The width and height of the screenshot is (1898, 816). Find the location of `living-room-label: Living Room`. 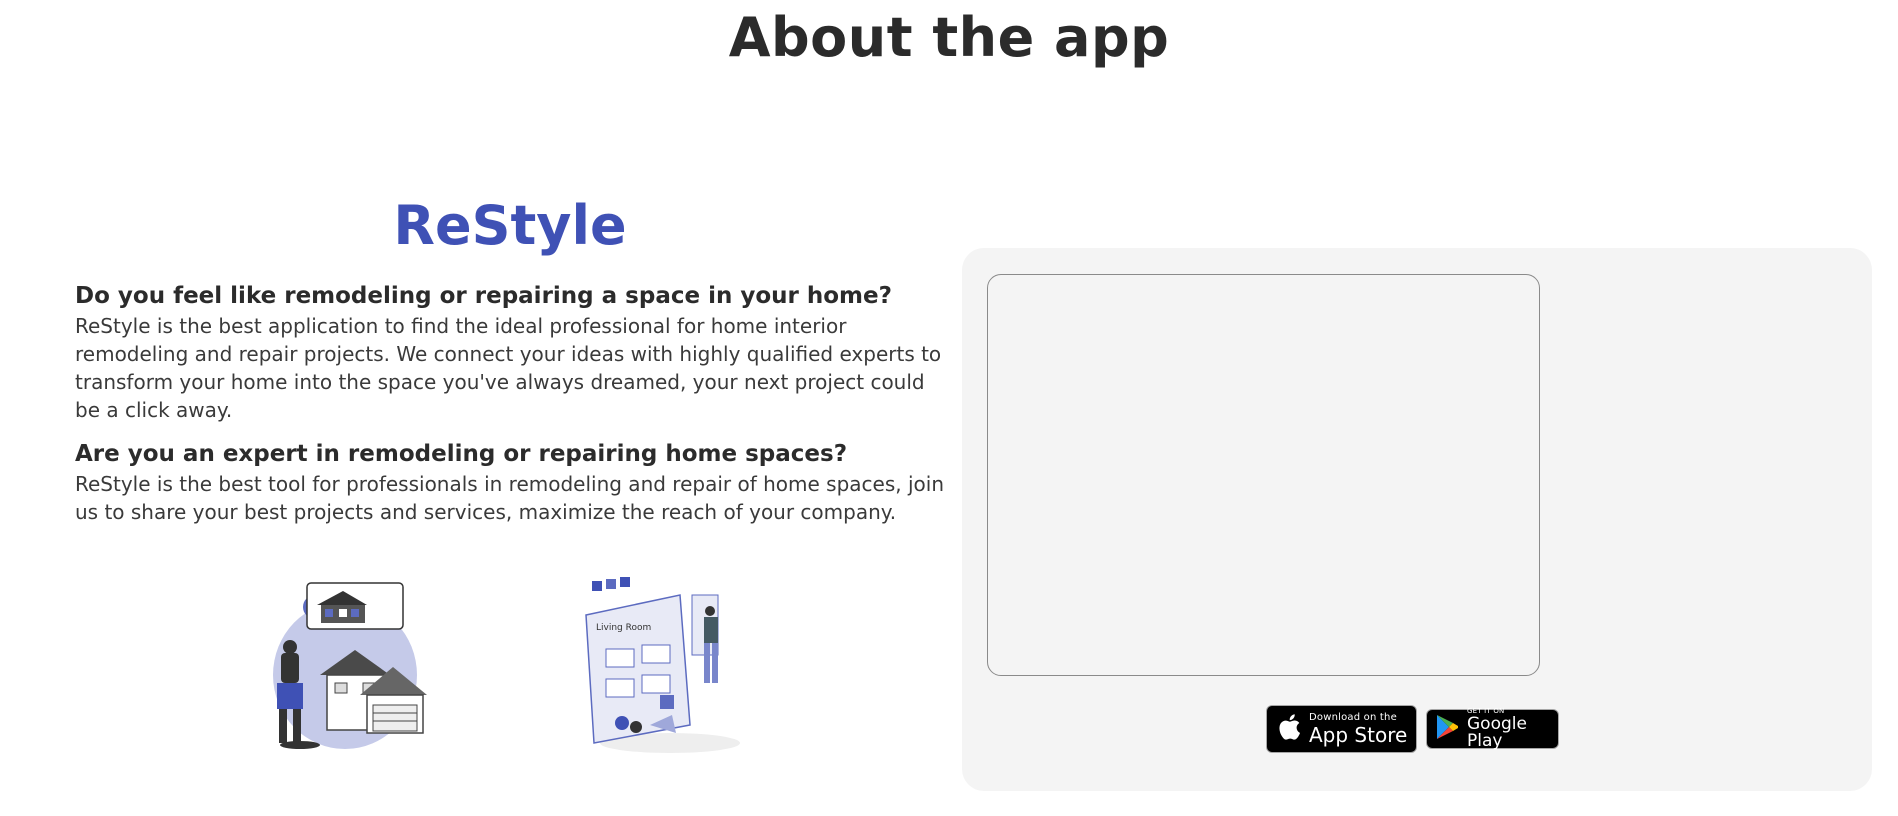

living-room-label: Living Room is located at coordinates (623, 628).